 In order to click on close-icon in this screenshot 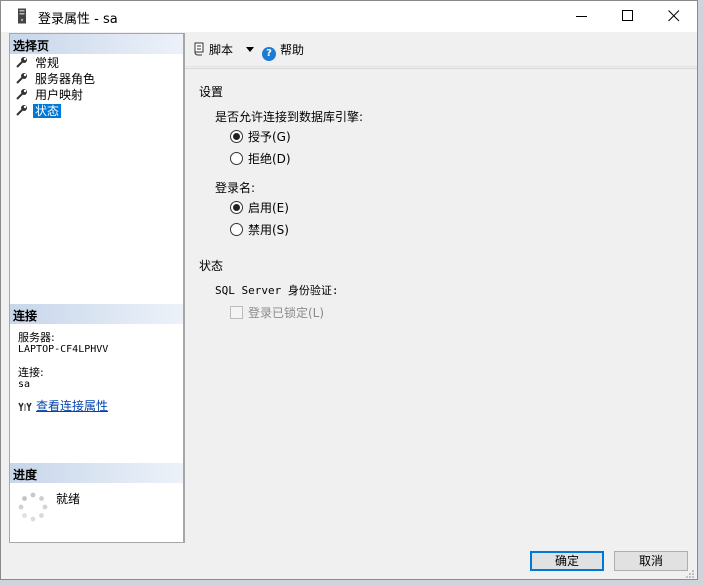, I will do `click(674, 16)`.